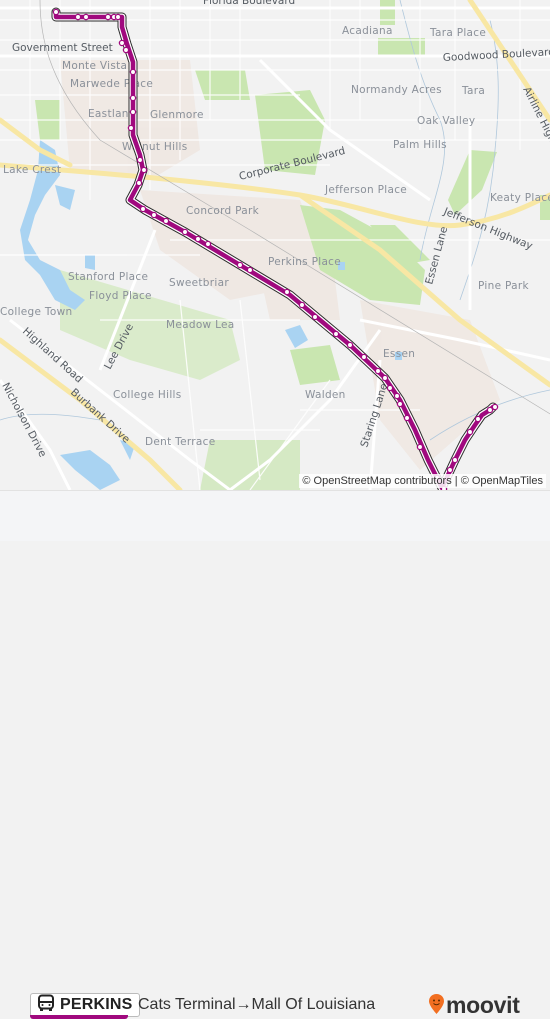 Image resolution: width=550 pixels, height=1019 pixels. Describe the element at coordinates (120, 296) in the screenshot. I see `place-label: Floyd Place` at that location.